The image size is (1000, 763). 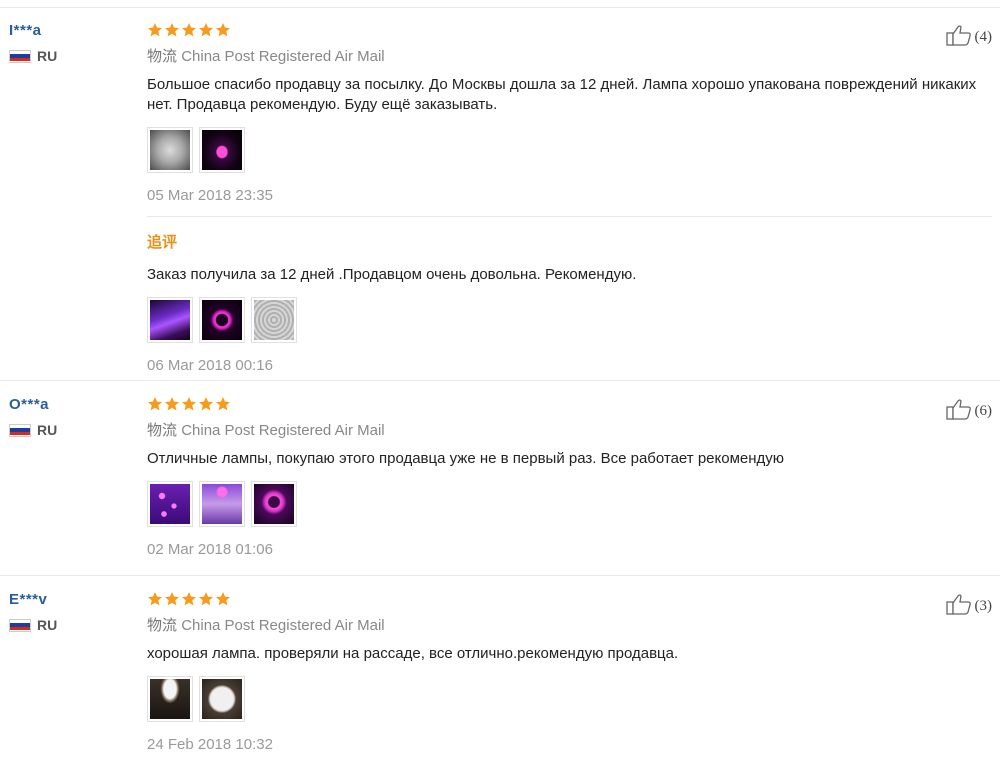 I want to click on reviewer-name: O***a, so click(x=29, y=404).